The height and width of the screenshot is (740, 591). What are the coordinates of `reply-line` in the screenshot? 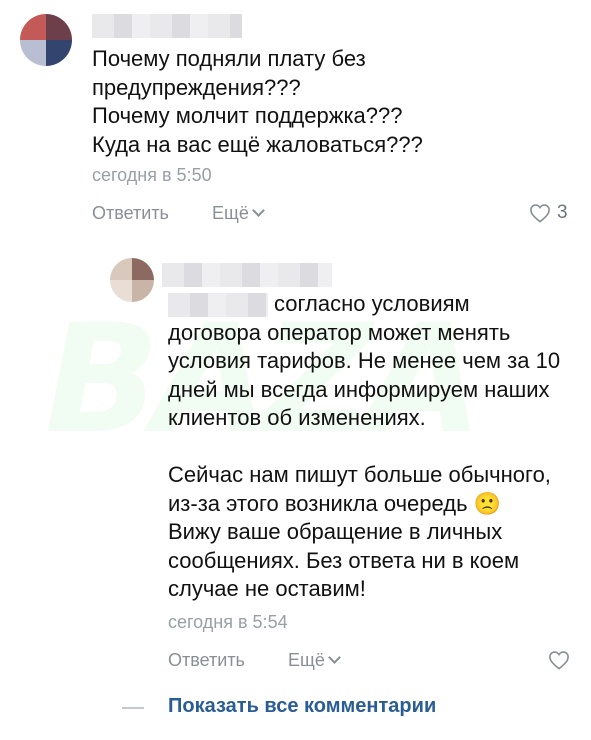 It's located at (364, 447).